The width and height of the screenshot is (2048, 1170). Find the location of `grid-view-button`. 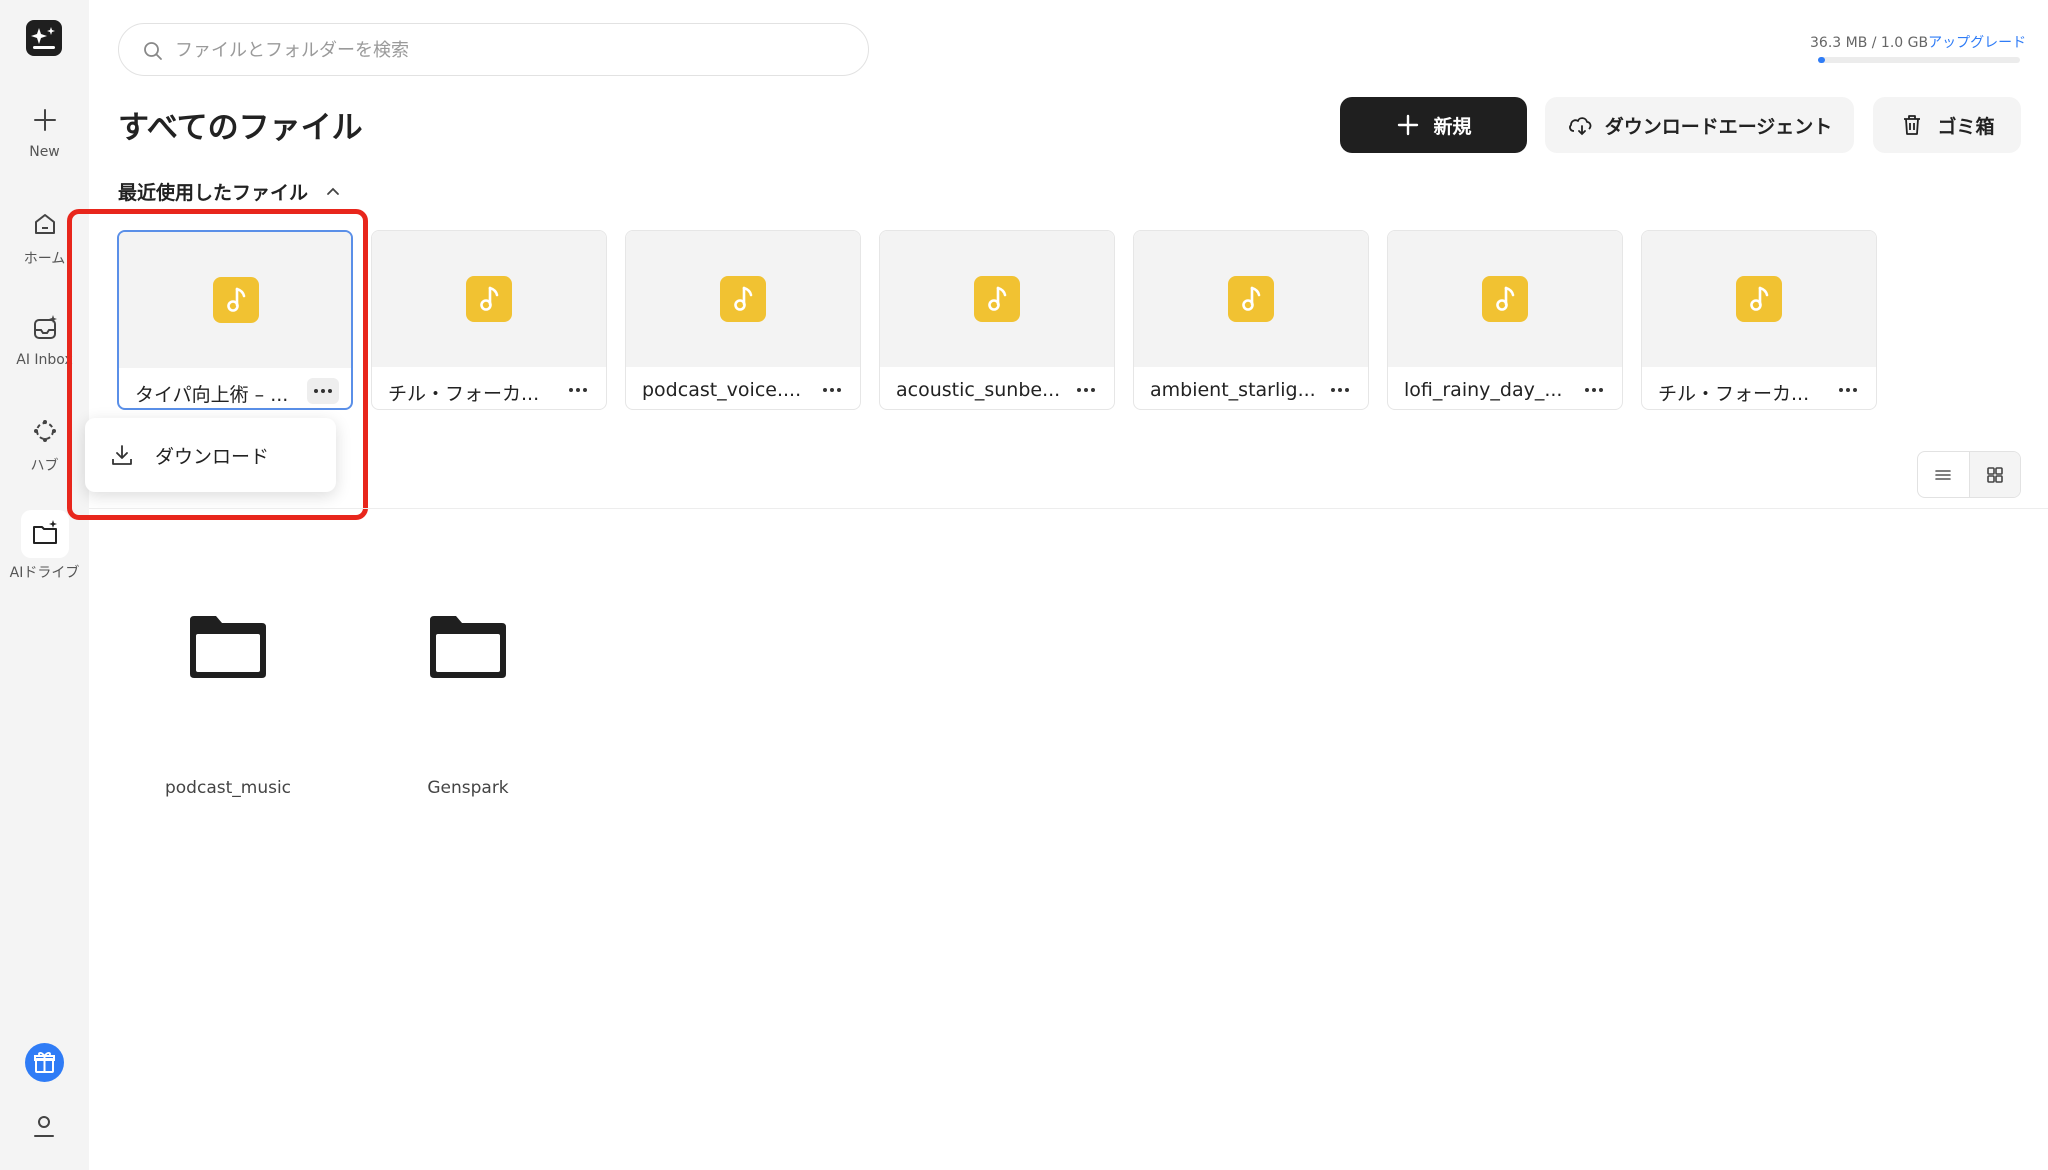

grid-view-button is located at coordinates (1994, 474).